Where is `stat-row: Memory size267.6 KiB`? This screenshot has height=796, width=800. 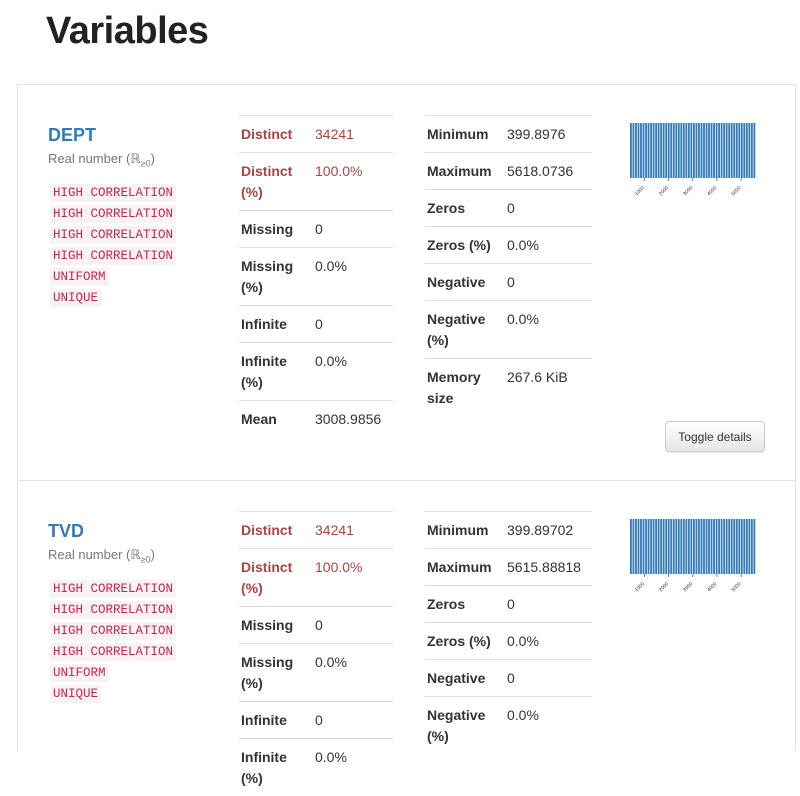 stat-row: Memory size267.6 KiB is located at coordinates (508, 388).